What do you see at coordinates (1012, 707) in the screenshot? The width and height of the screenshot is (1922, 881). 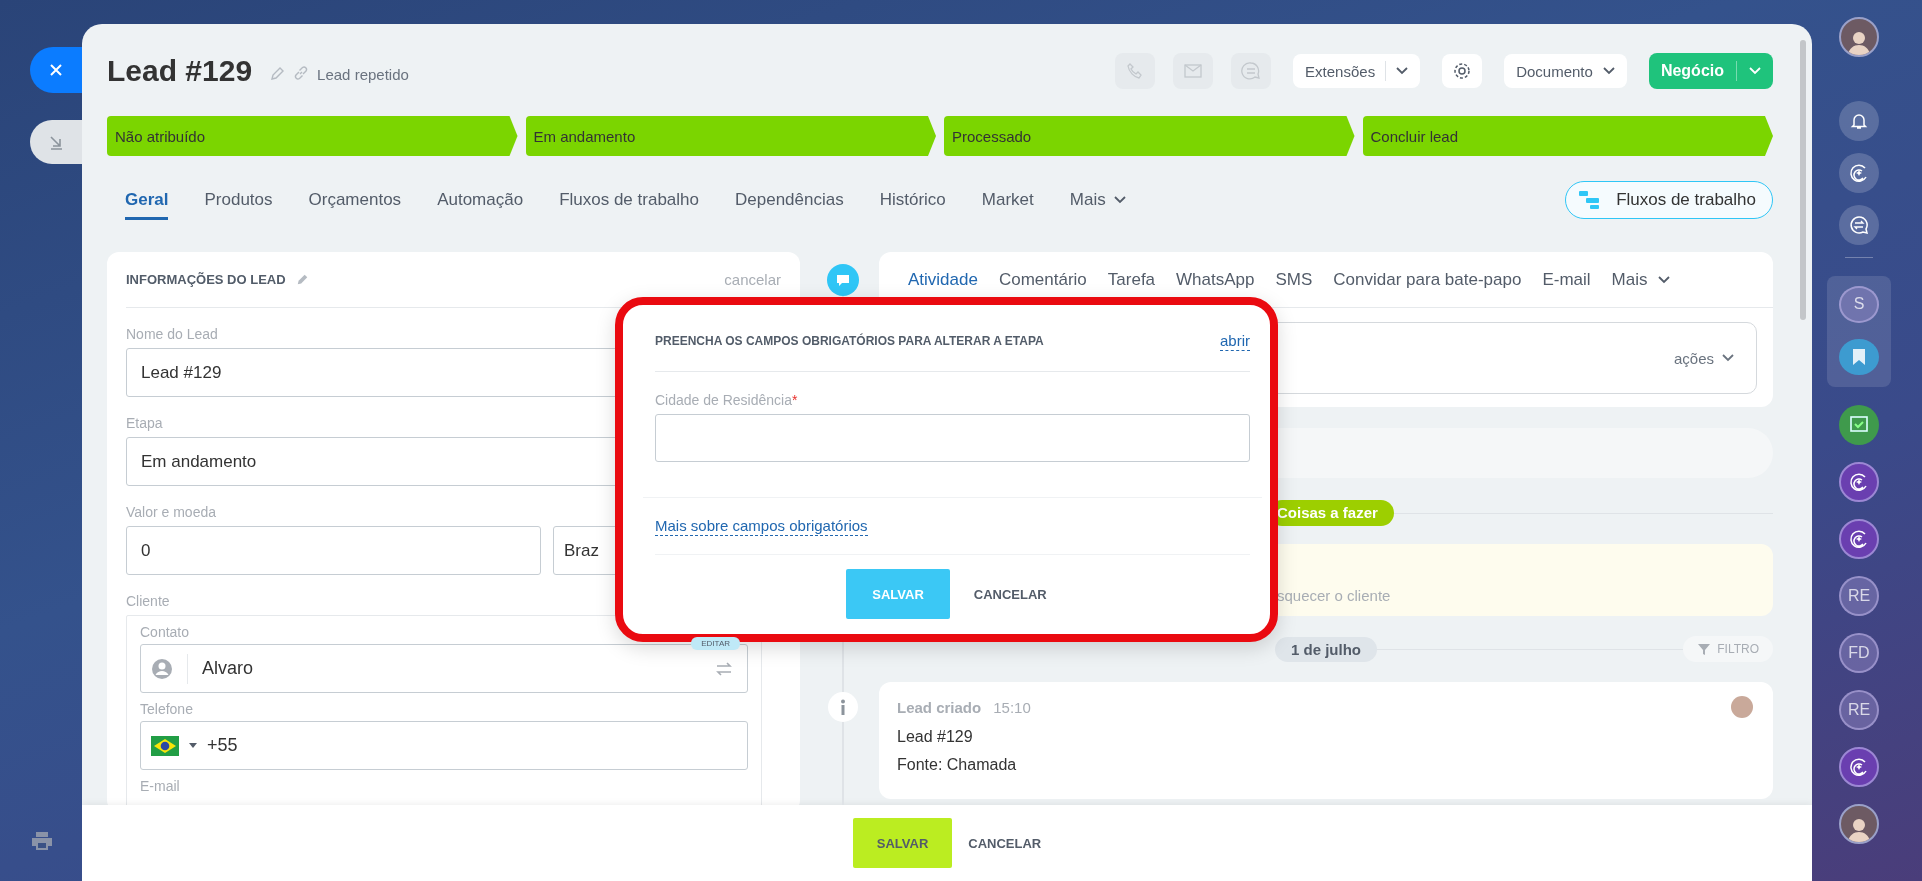 I see `event-time: 15:10` at bounding box center [1012, 707].